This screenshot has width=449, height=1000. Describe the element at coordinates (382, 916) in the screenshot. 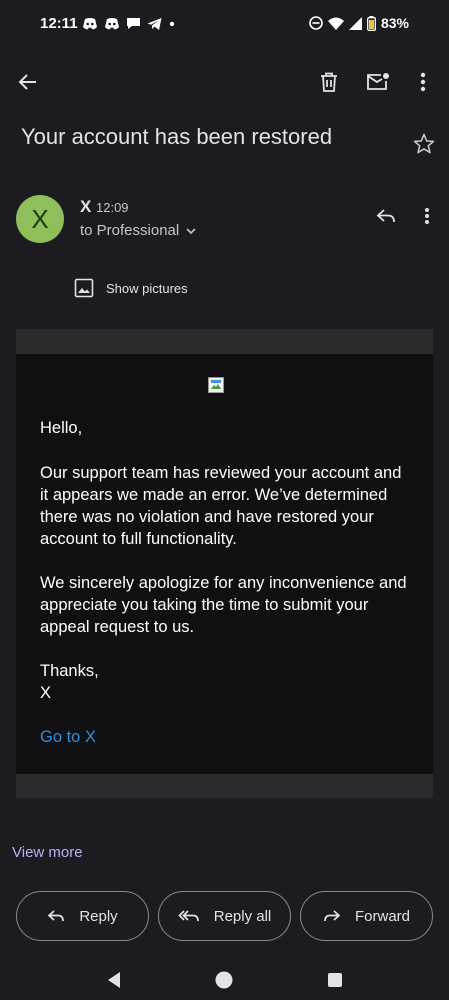

I see `forward-label: Forward` at that location.